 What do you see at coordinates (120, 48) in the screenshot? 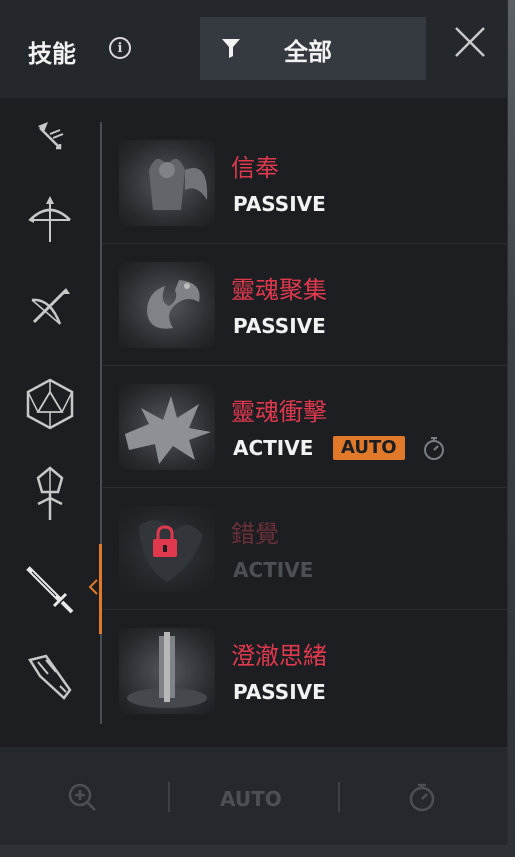
I see `info-icon: i` at bounding box center [120, 48].